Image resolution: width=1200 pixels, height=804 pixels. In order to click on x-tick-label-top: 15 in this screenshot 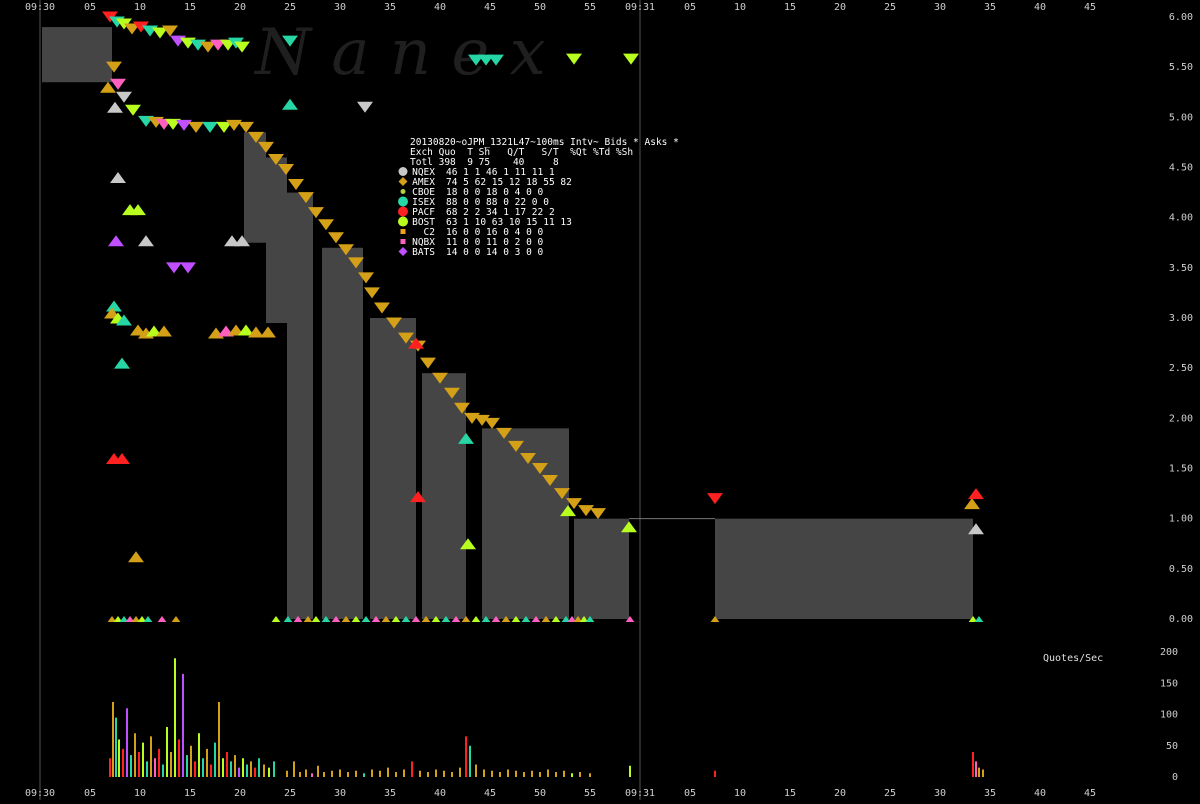, I will do `click(790, 7)`.